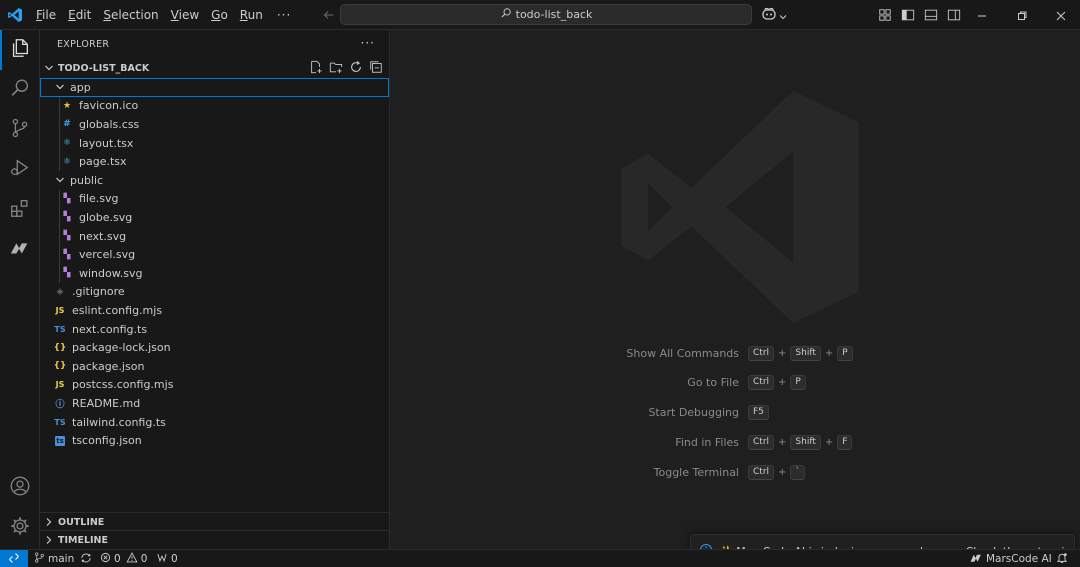 Image resolution: width=1080 pixels, height=567 pixels. I want to click on run-debug-activity-button, so click(20, 170).